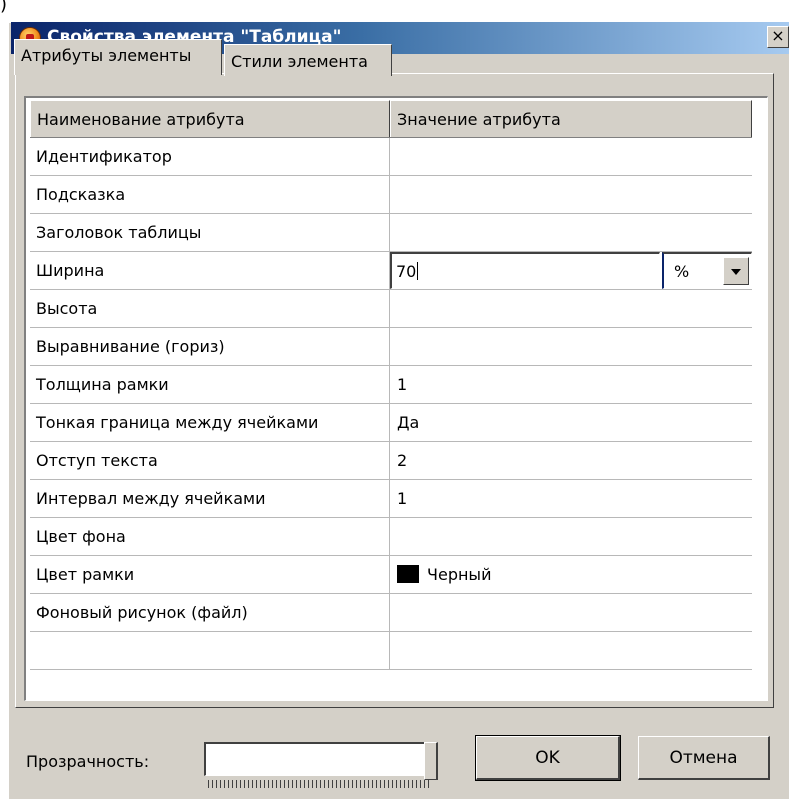 The height and width of the screenshot is (799, 789). I want to click on table-row: Заголовок таблицы, so click(391, 233).